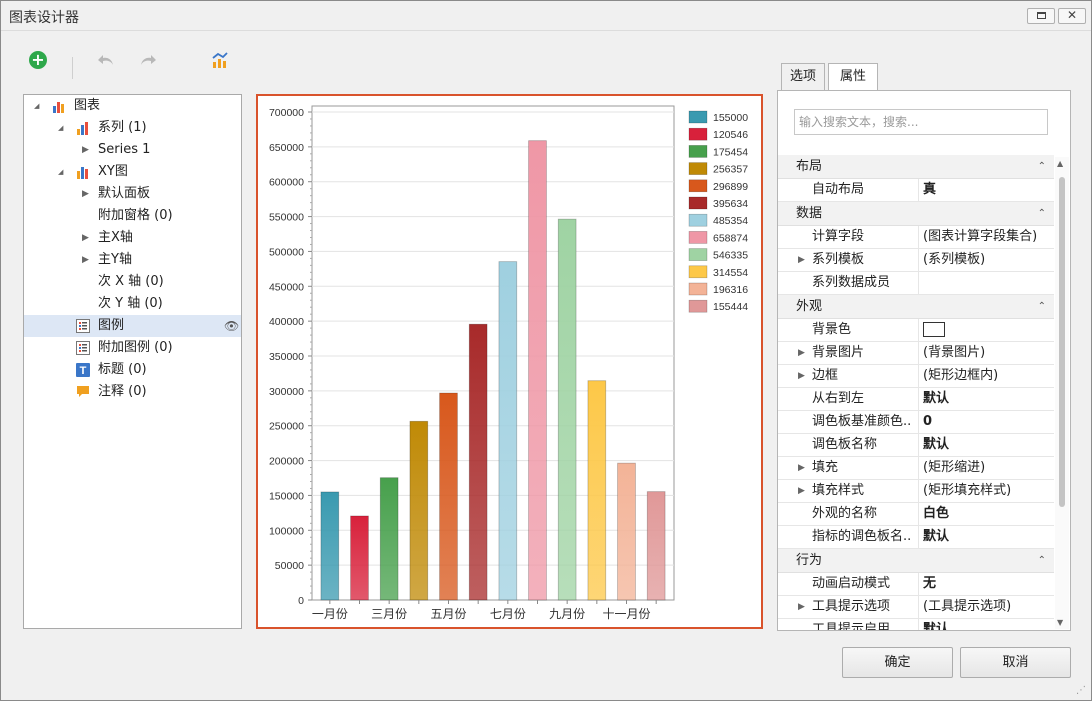 The image size is (1092, 701). What do you see at coordinates (916, 353) in the screenshot?
I see `property-row: ▶ 背景图片 (背景图片)` at bounding box center [916, 353].